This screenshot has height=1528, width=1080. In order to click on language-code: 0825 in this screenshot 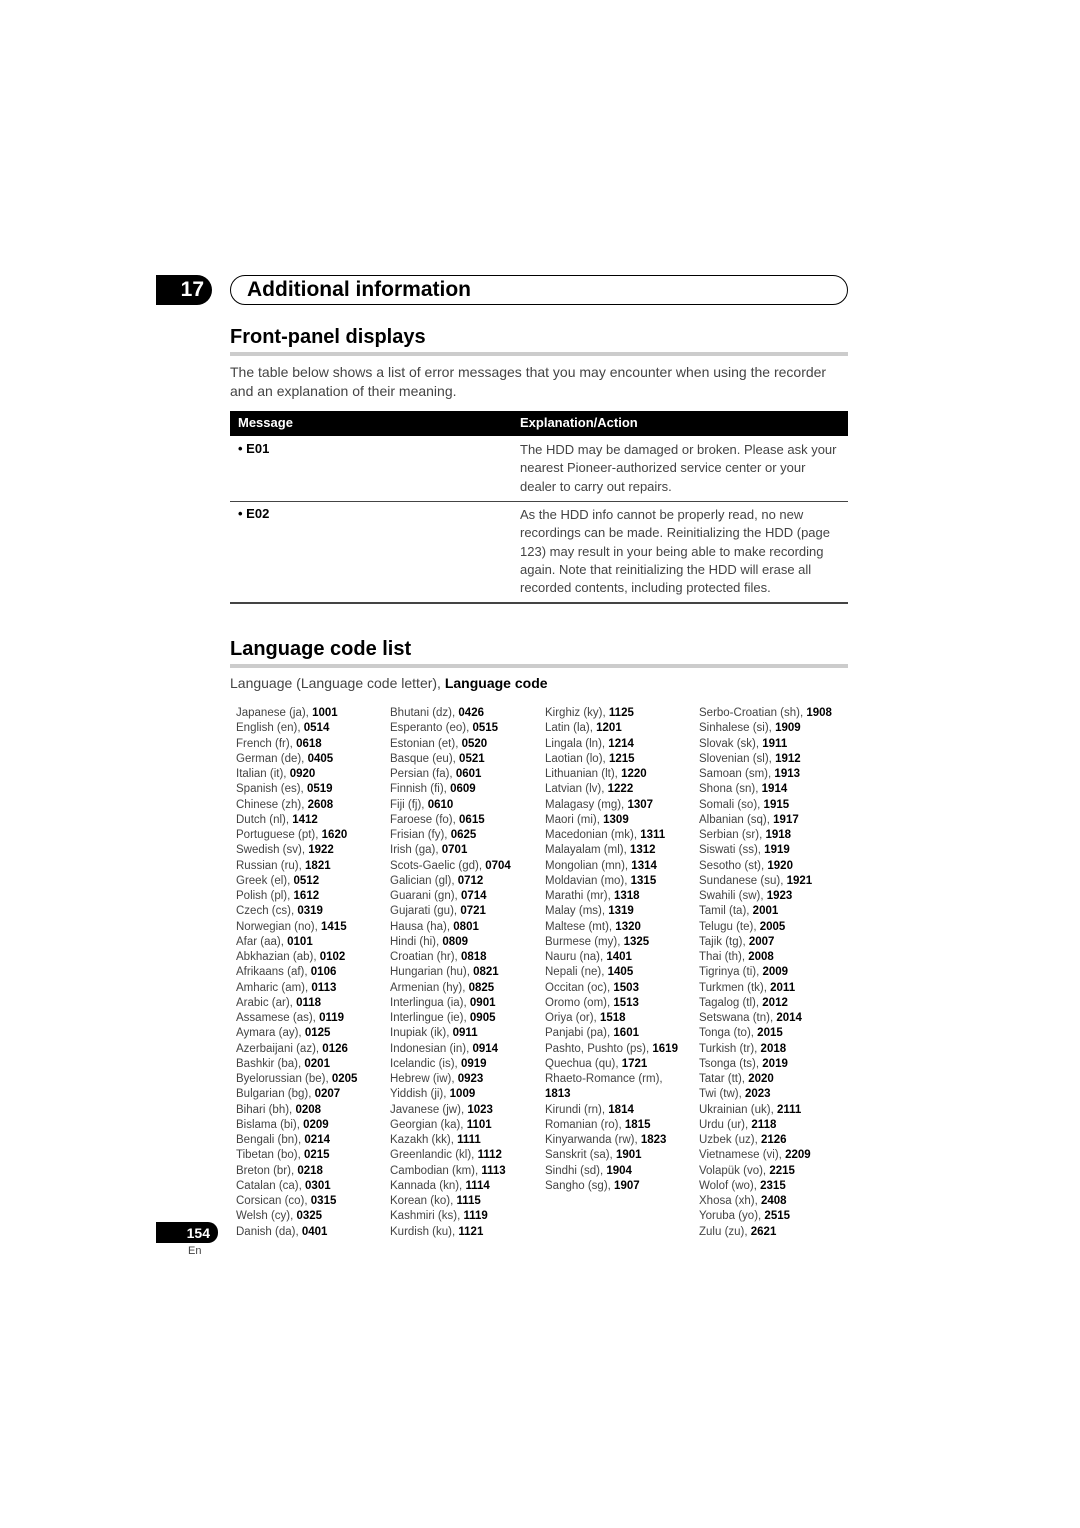, I will do `click(481, 987)`.